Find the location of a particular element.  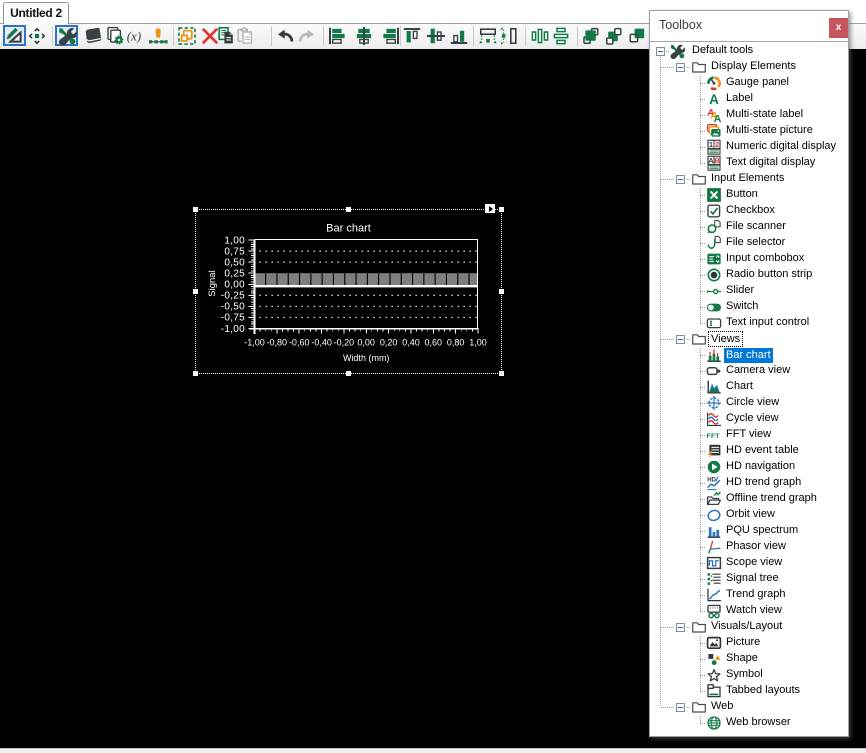

svg-text: (x) is located at coordinates (134, 36).